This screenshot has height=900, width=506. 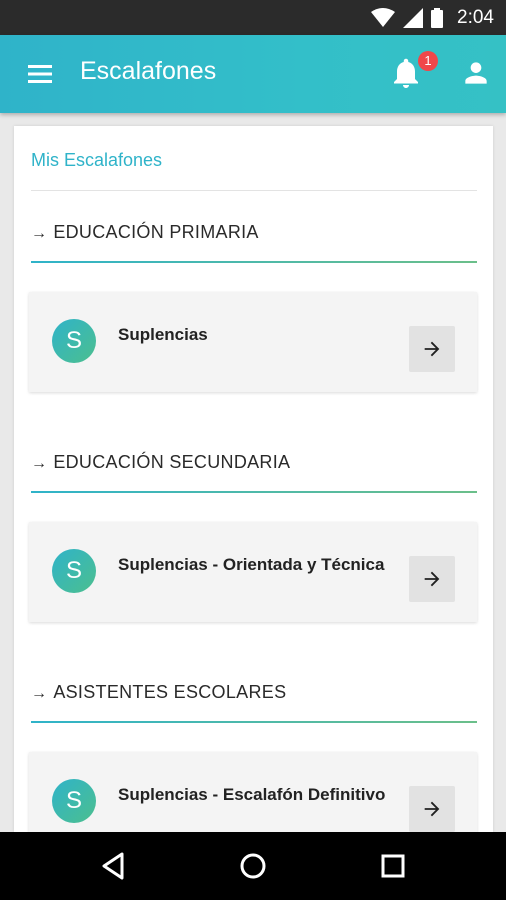 What do you see at coordinates (476, 73) in the screenshot?
I see `account-icon` at bounding box center [476, 73].